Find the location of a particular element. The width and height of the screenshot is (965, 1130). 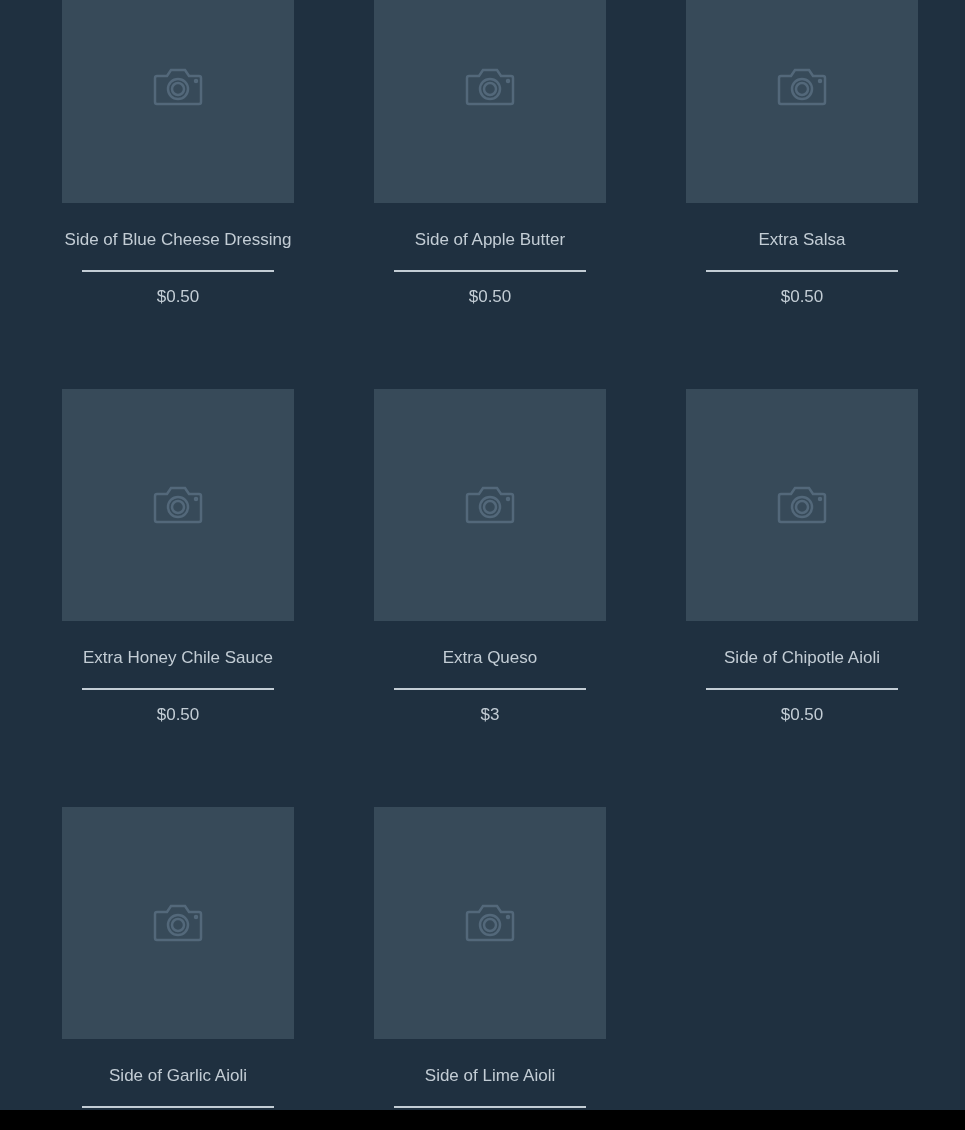

product-price: $3 is located at coordinates (490, 715).